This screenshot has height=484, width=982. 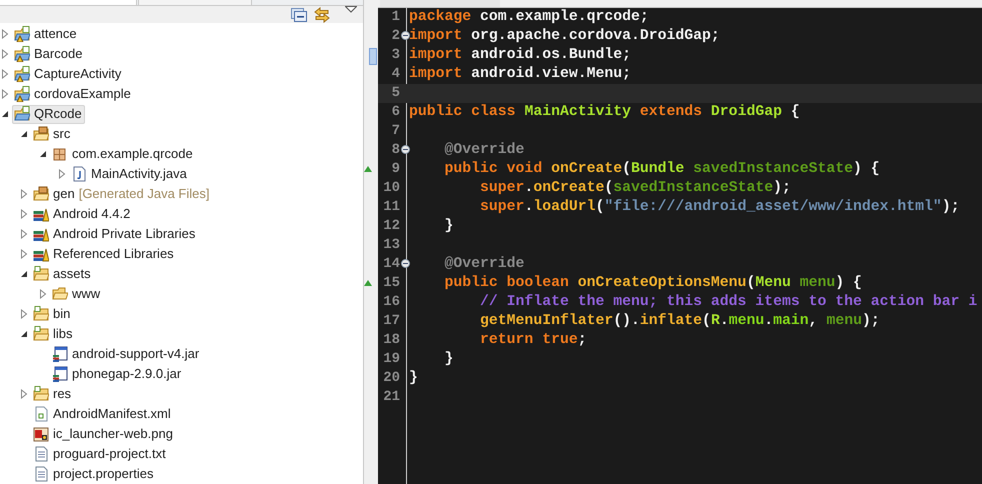 I want to click on line-number: 13, so click(x=391, y=245).